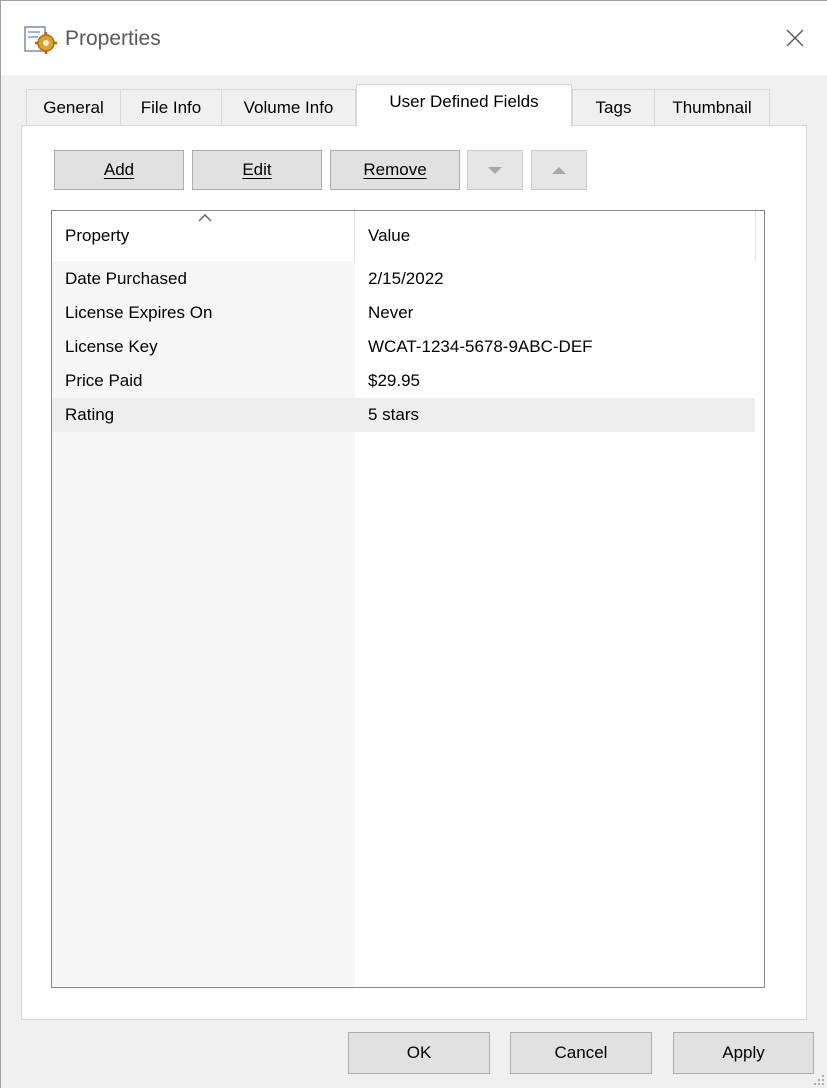 Image resolution: width=827 pixels, height=1088 pixels. What do you see at coordinates (581, 1053) in the screenshot?
I see `cancel-button: Cancel` at bounding box center [581, 1053].